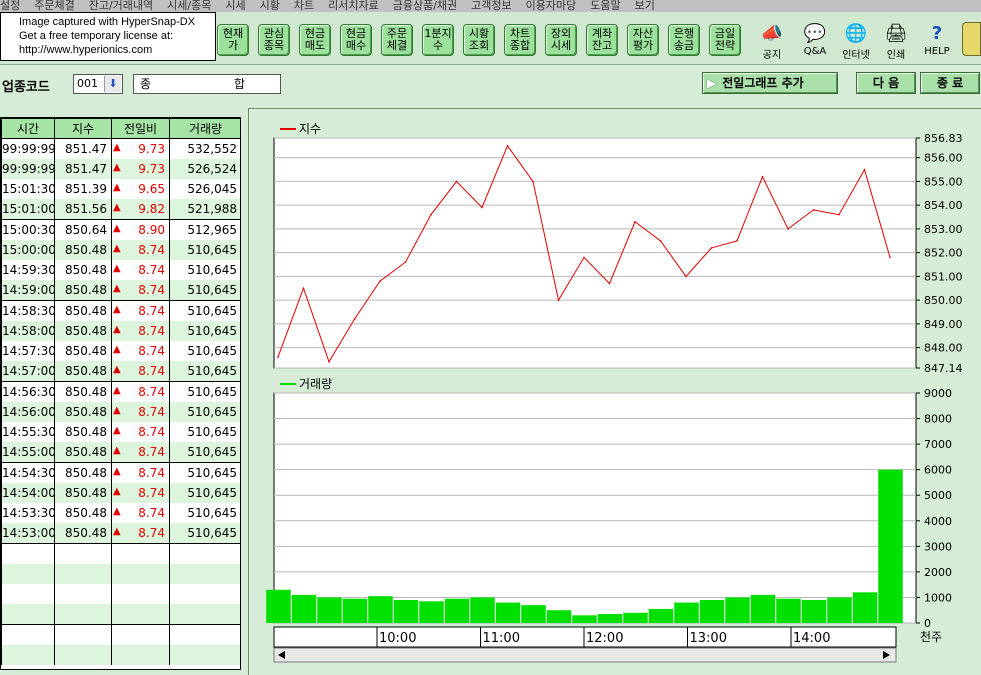 The width and height of the screenshot is (981, 675). I want to click on notice-line-3: http://www.hyperionics.com, so click(86, 50).